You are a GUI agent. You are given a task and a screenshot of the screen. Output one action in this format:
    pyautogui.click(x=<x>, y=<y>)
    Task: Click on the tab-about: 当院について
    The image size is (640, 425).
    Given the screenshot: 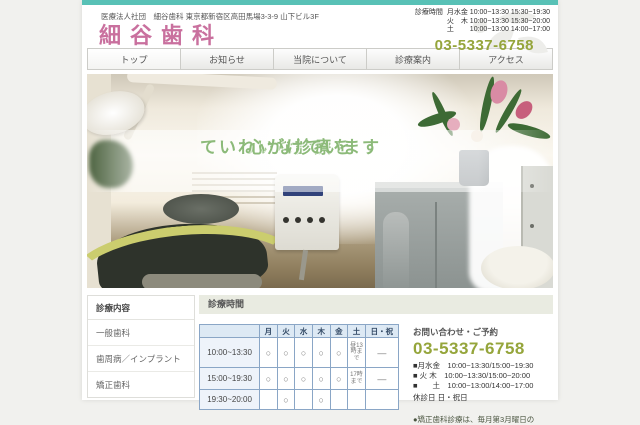 What is the action you would take?
    pyautogui.click(x=320, y=59)
    